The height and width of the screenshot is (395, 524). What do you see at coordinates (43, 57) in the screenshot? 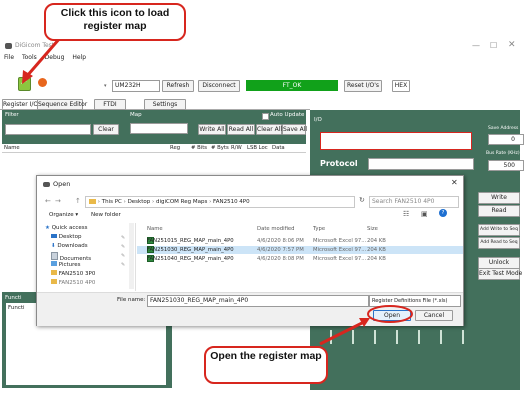
I see `top-callout-arrow` at bounding box center [43, 57].